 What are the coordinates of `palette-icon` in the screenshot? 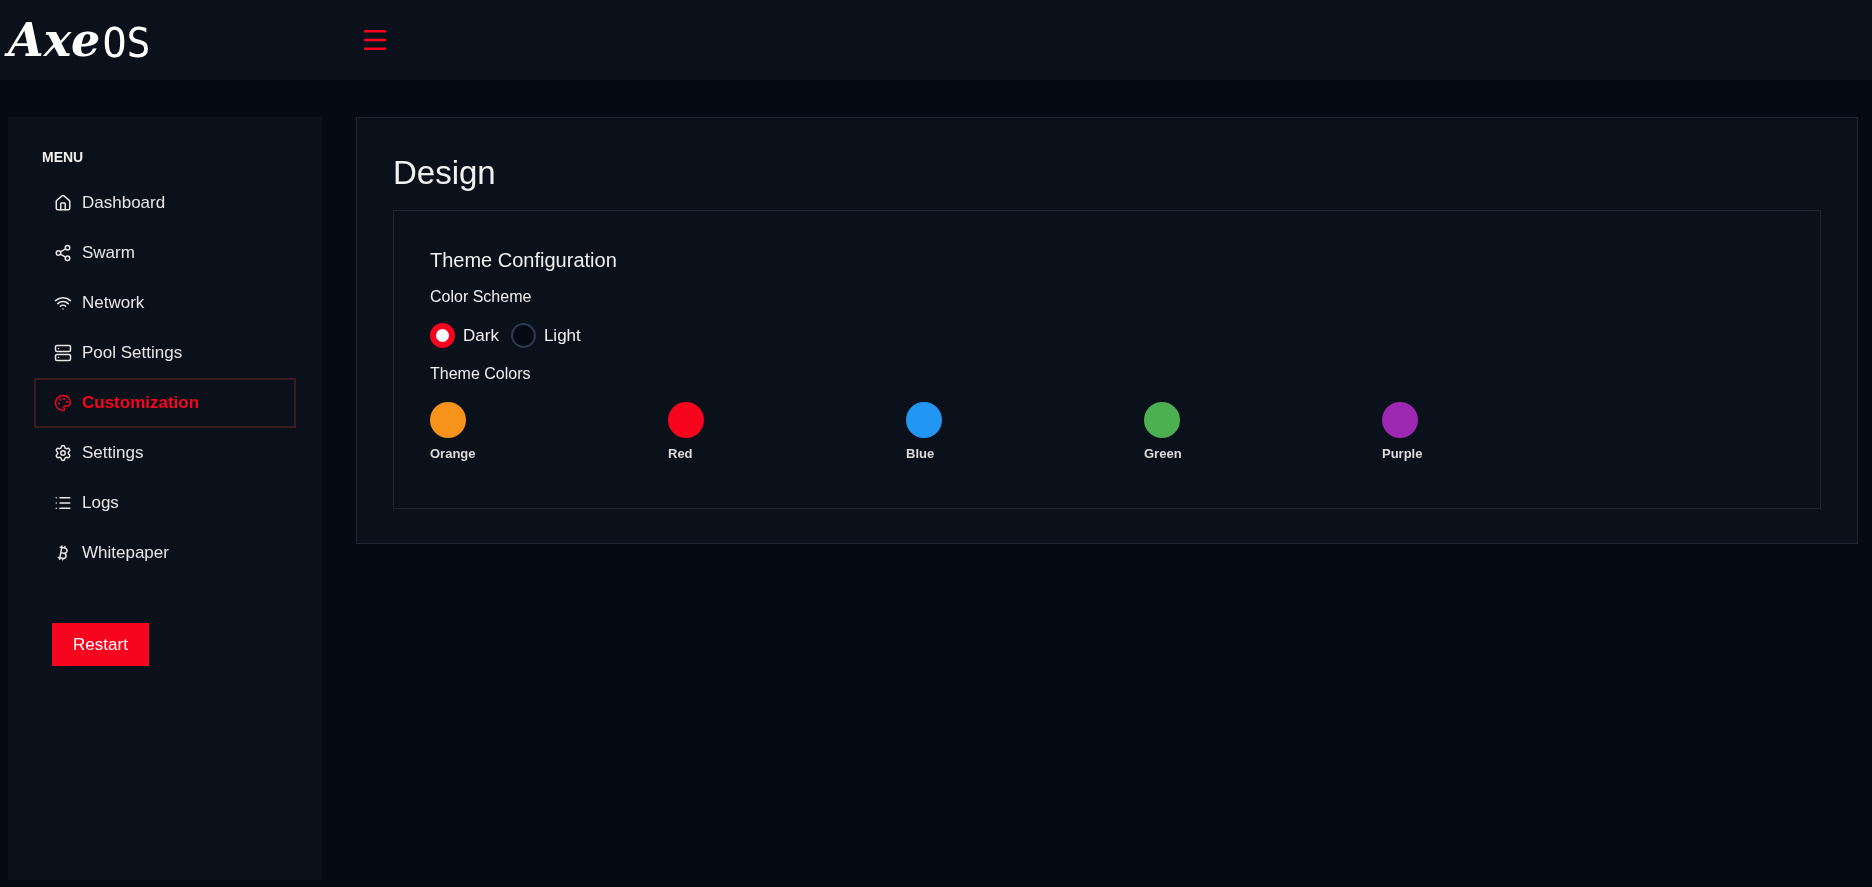 It's located at (63, 403).